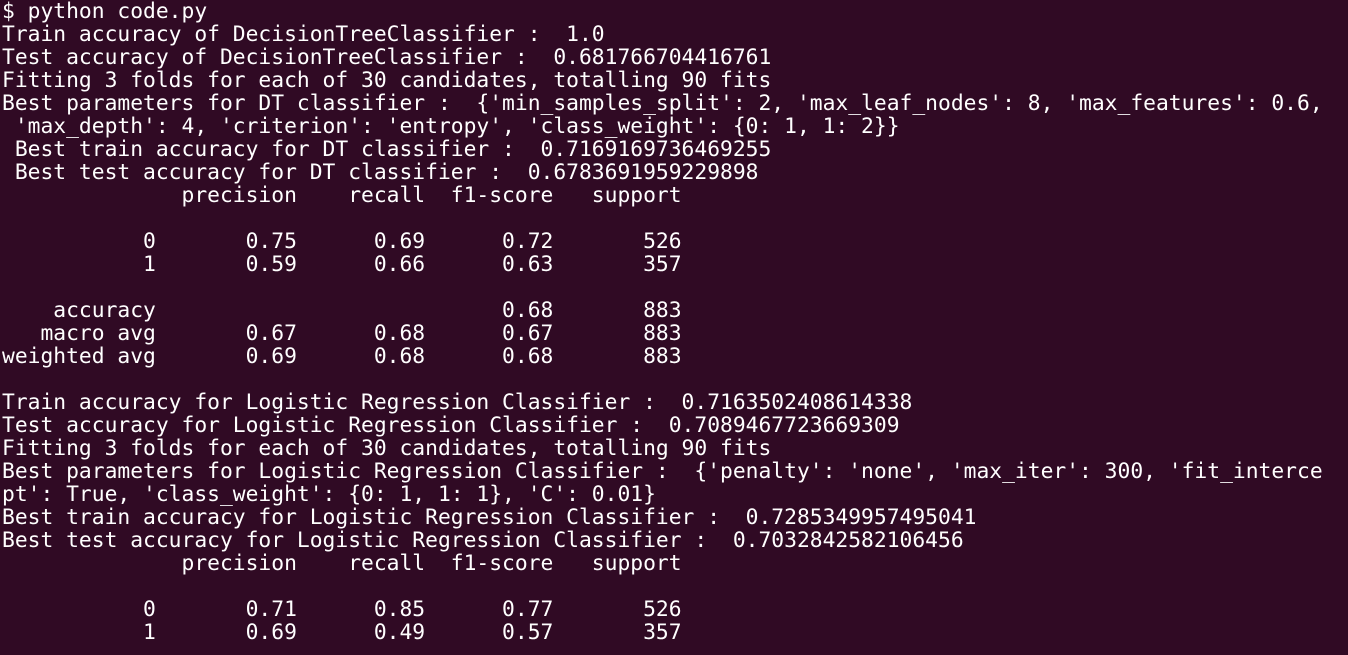 The width and height of the screenshot is (1348, 655). I want to click on dt-report-class-1-line: 1 0.59 0.66 0.63 357, so click(342, 264).